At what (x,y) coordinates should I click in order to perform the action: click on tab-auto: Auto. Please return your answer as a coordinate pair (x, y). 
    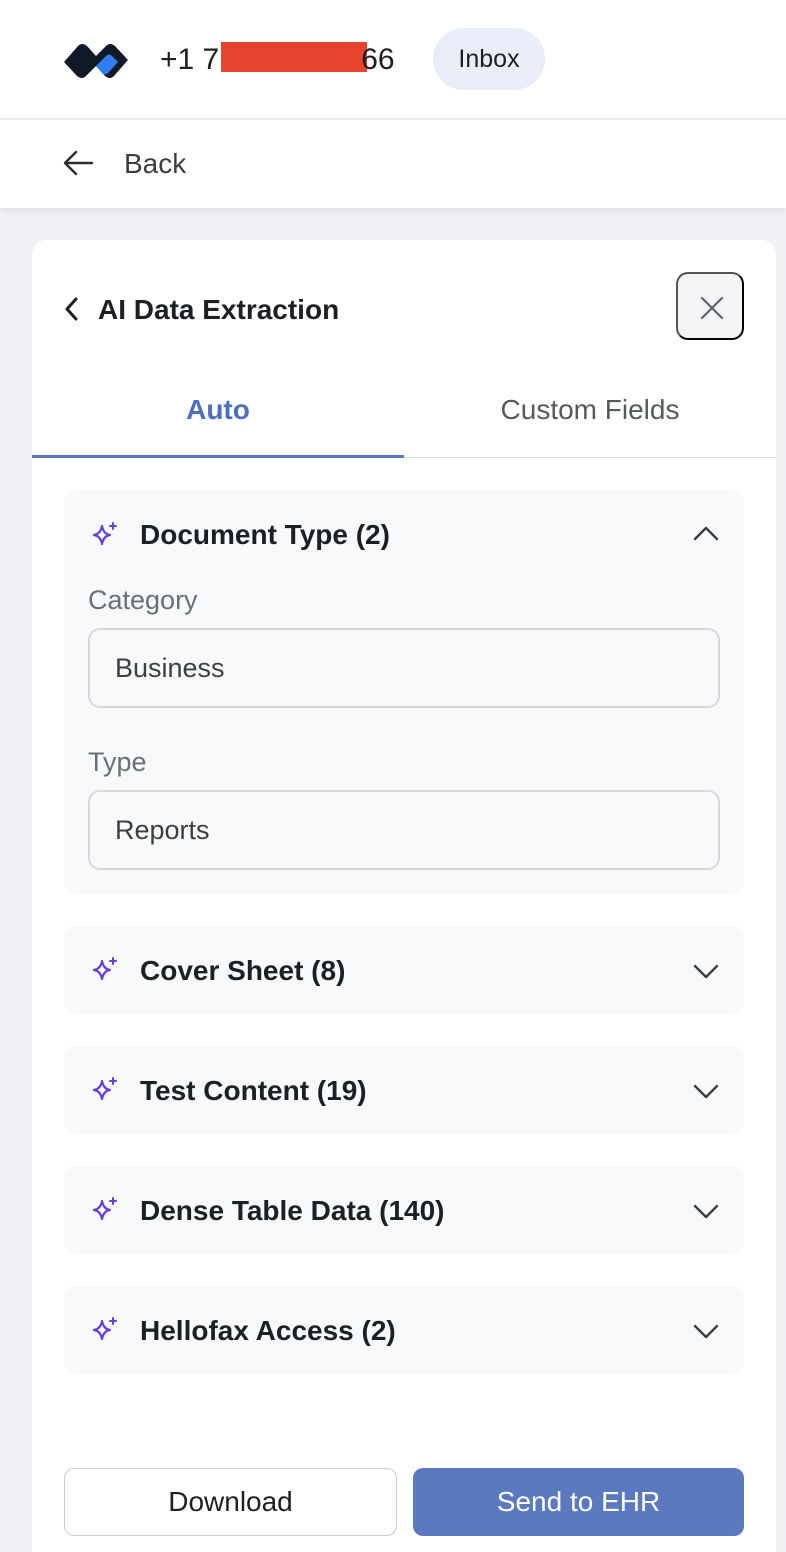
    Looking at the image, I should click on (218, 423).